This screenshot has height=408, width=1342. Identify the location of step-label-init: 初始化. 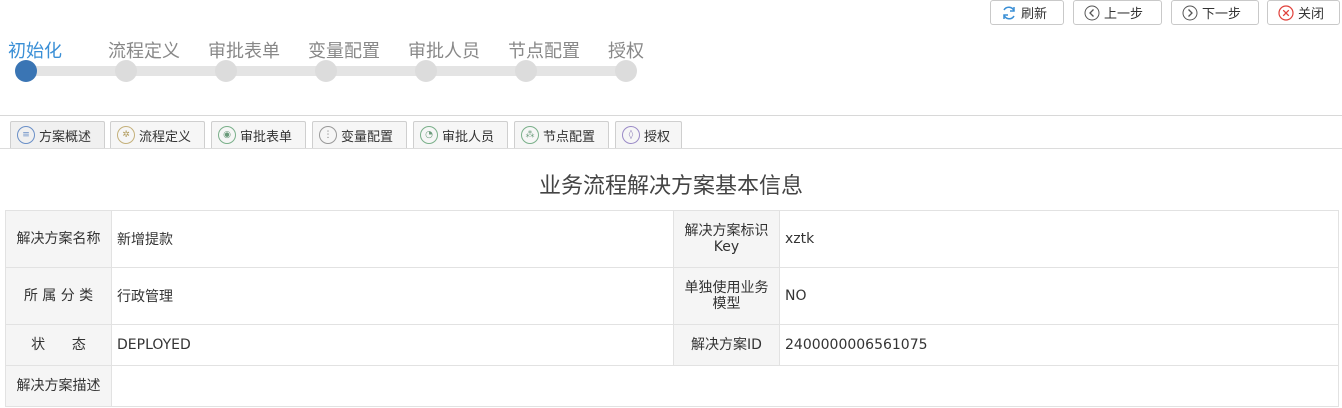
(35, 50).